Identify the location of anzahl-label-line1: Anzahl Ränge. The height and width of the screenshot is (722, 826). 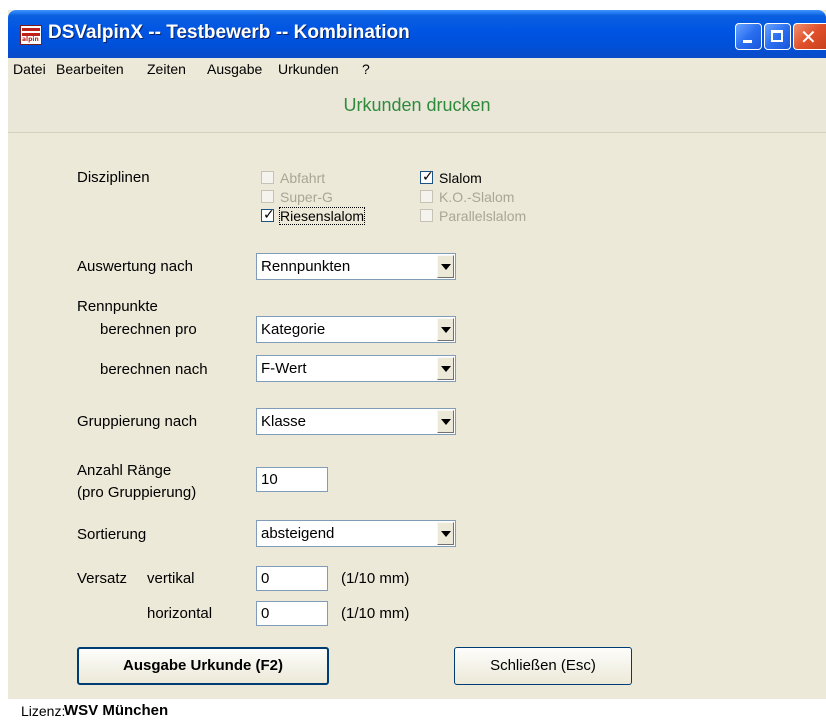
(124, 470).